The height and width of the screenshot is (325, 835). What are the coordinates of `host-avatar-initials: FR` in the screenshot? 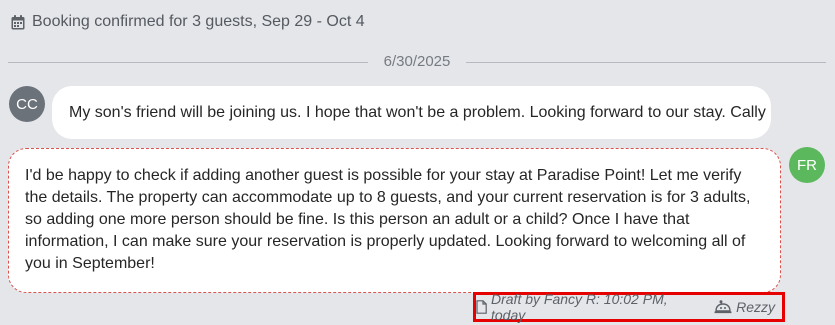 It's located at (807, 165).